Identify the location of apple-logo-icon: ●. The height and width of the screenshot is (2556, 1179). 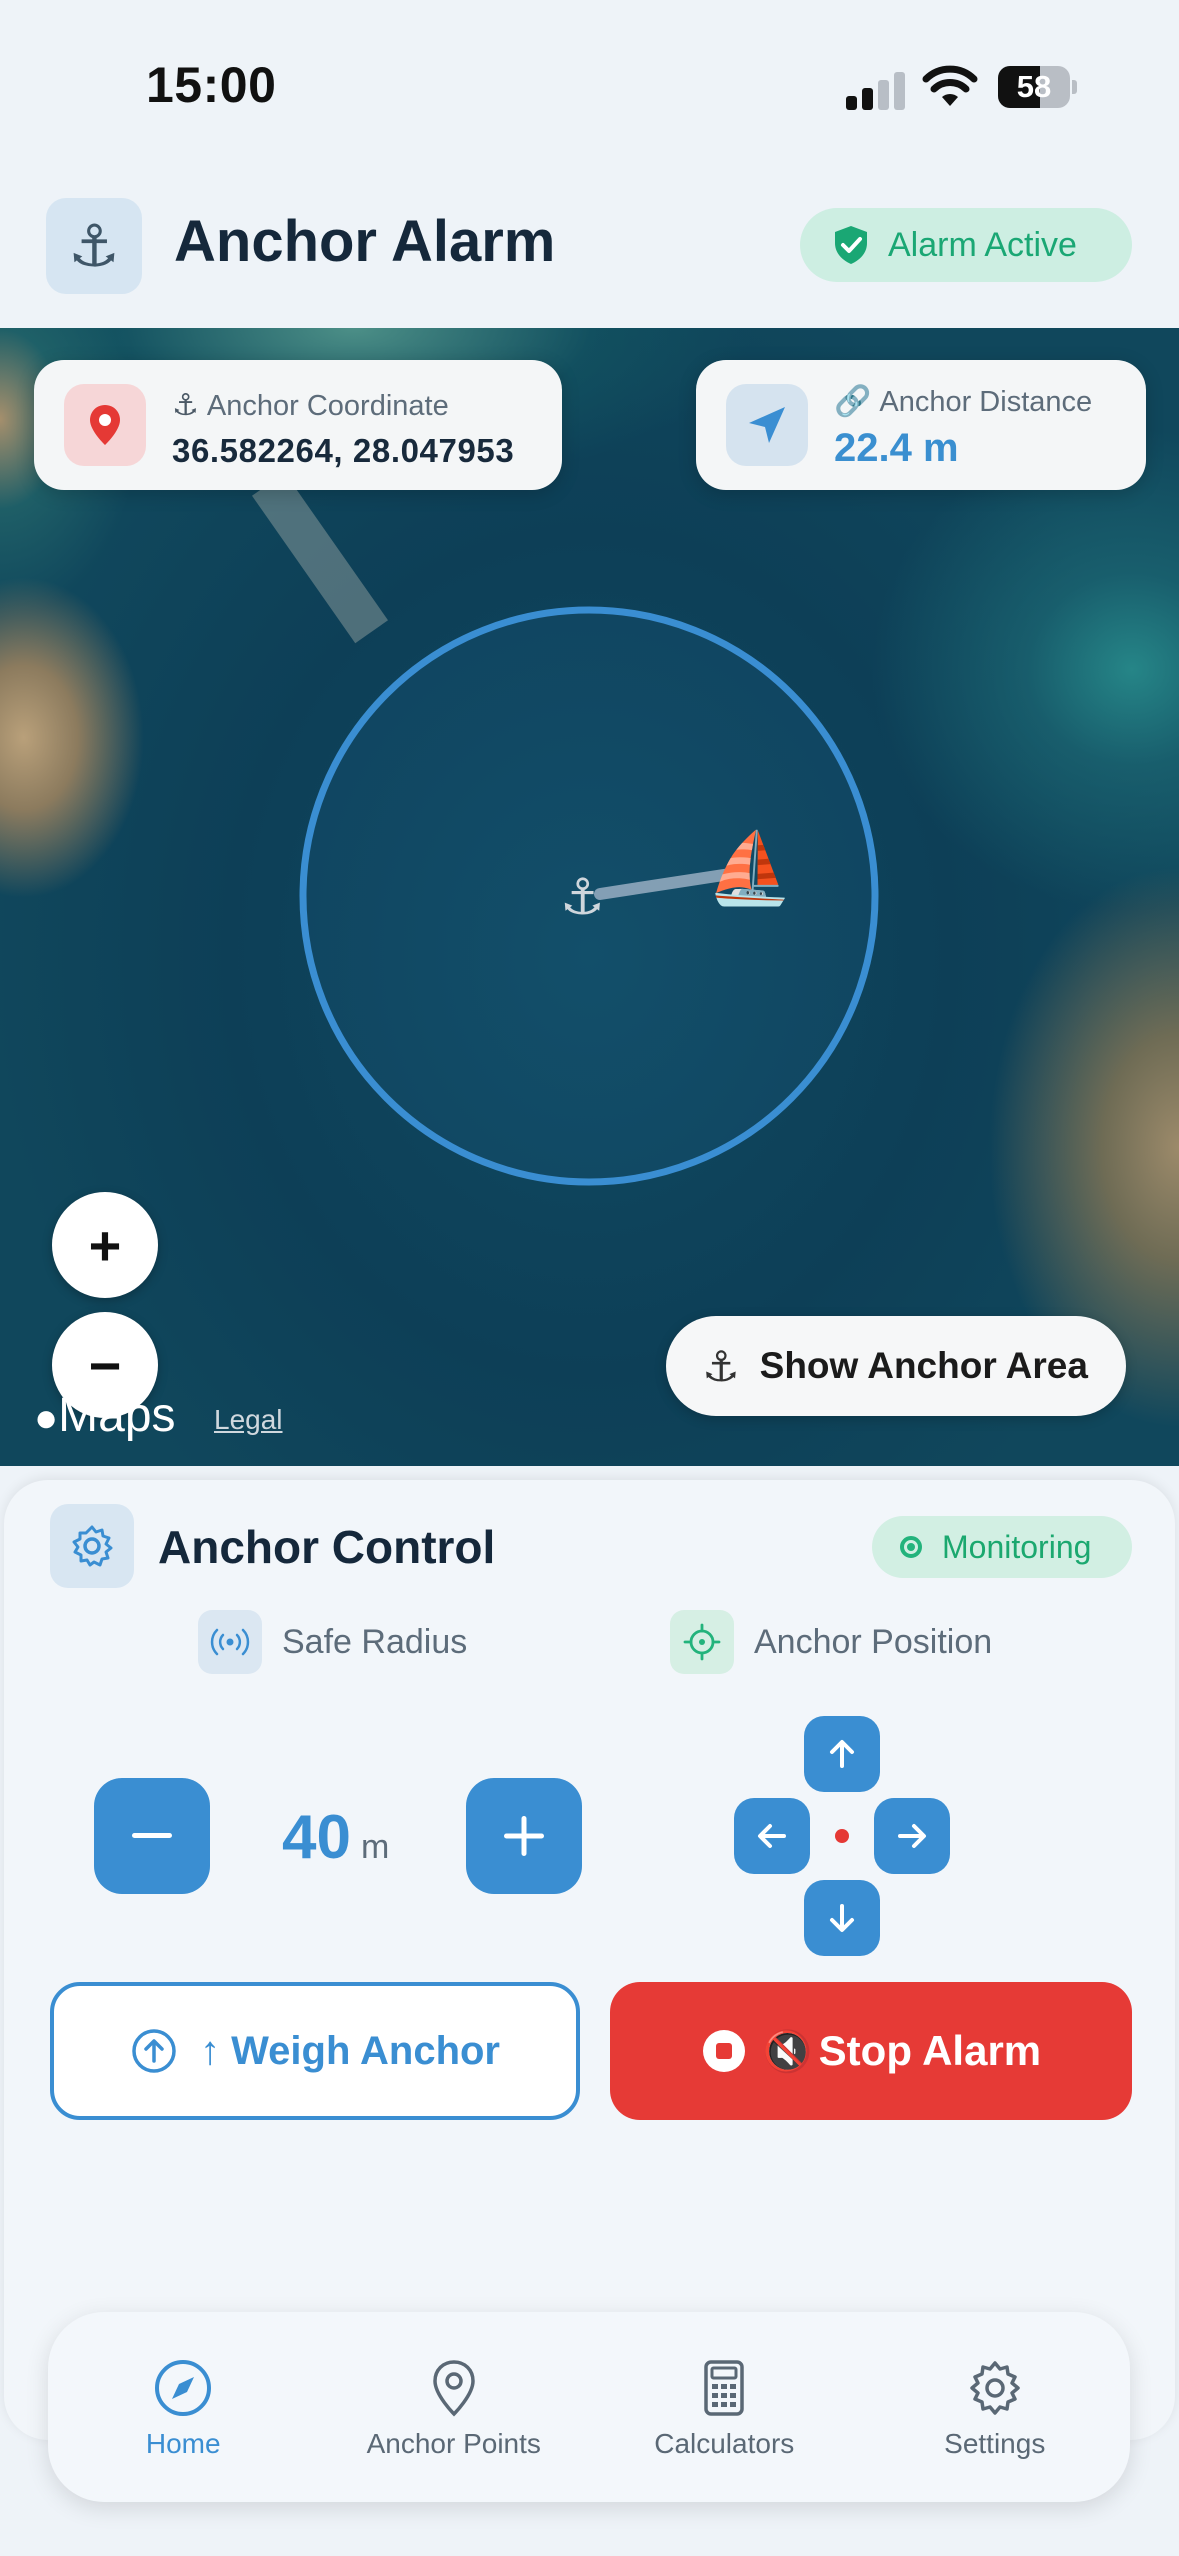
(46, 1418).